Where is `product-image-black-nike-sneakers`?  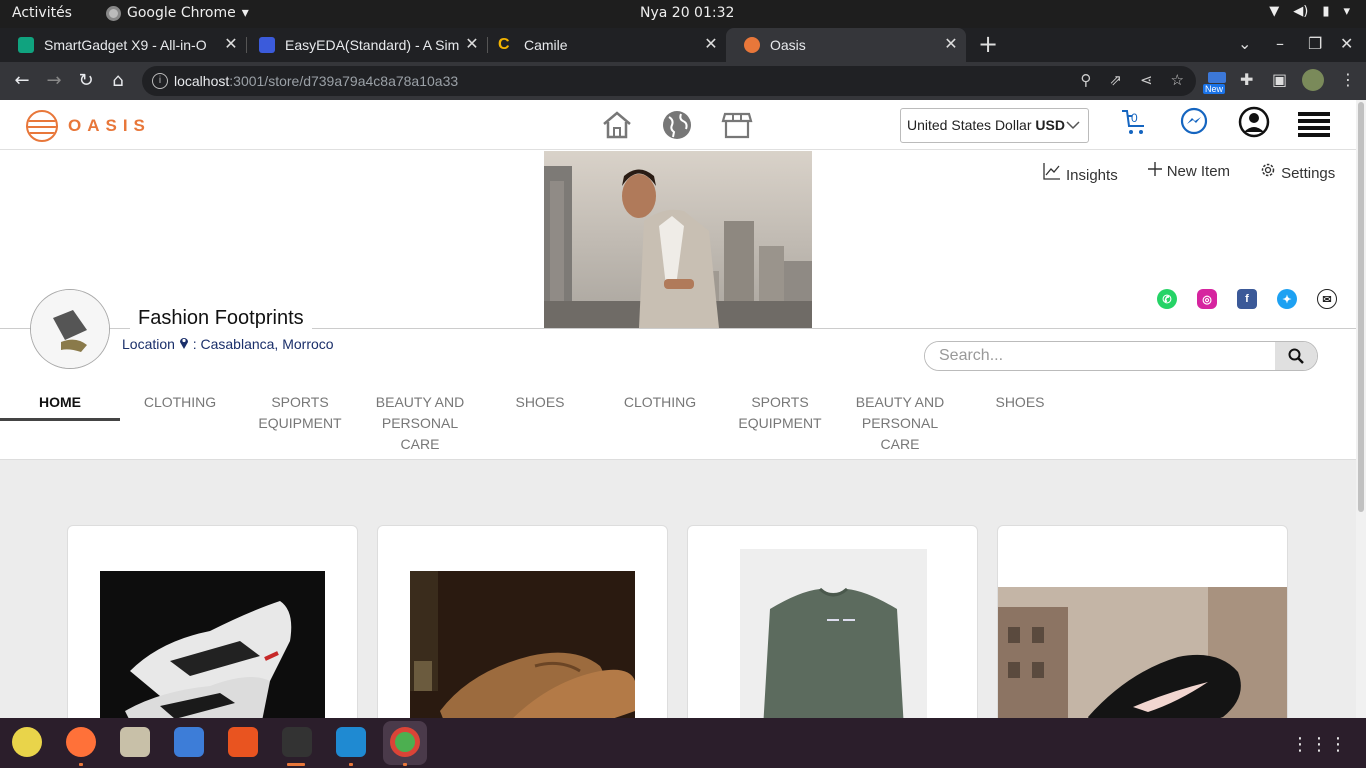
product-image-black-nike-sneakers is located at coordinates (1142, 652).